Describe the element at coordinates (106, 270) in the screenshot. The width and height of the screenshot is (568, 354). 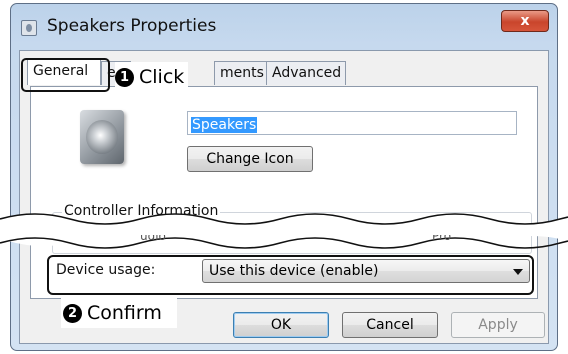
I see `device-usage-label: Device usage:` at that location.